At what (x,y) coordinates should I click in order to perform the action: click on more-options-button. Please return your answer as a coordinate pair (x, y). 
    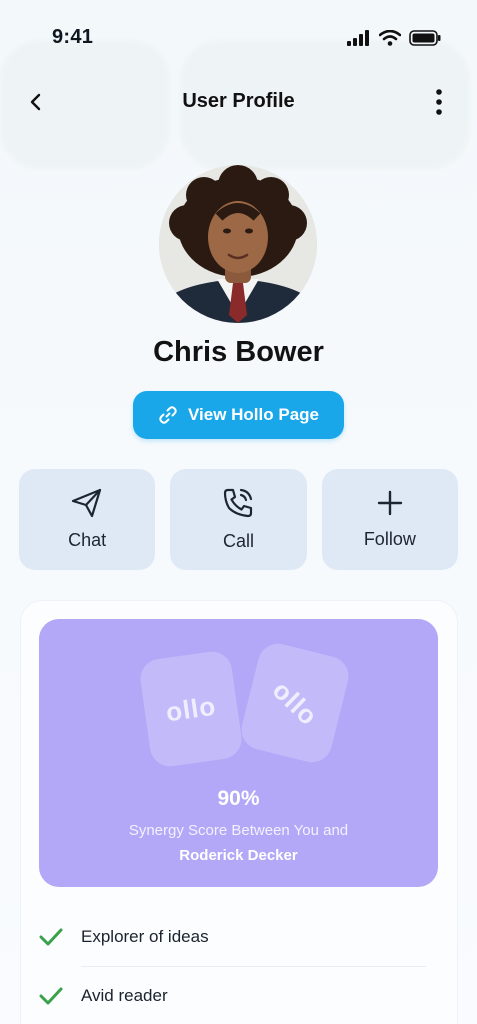
    Looking at the image, I should click on (439, 102).